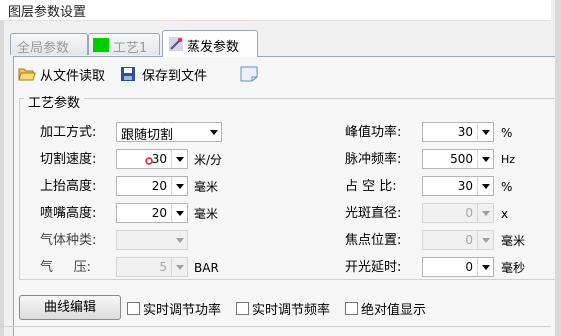 The height and width of the screenshot is (336, 561). What do you see at coordinates (68, 213) in the screenshot?
I see `nozzle-height-label: 喷嘴高度:` at bounding box center [68, 213].